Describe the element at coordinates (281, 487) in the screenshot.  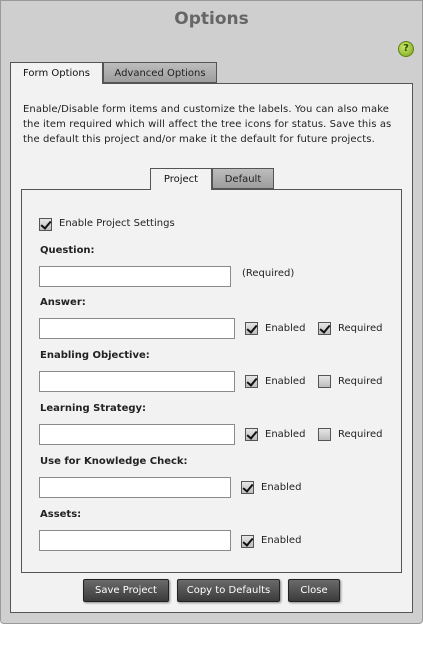
I see `knowledge-check-enabled-label: Enabled` at that location.